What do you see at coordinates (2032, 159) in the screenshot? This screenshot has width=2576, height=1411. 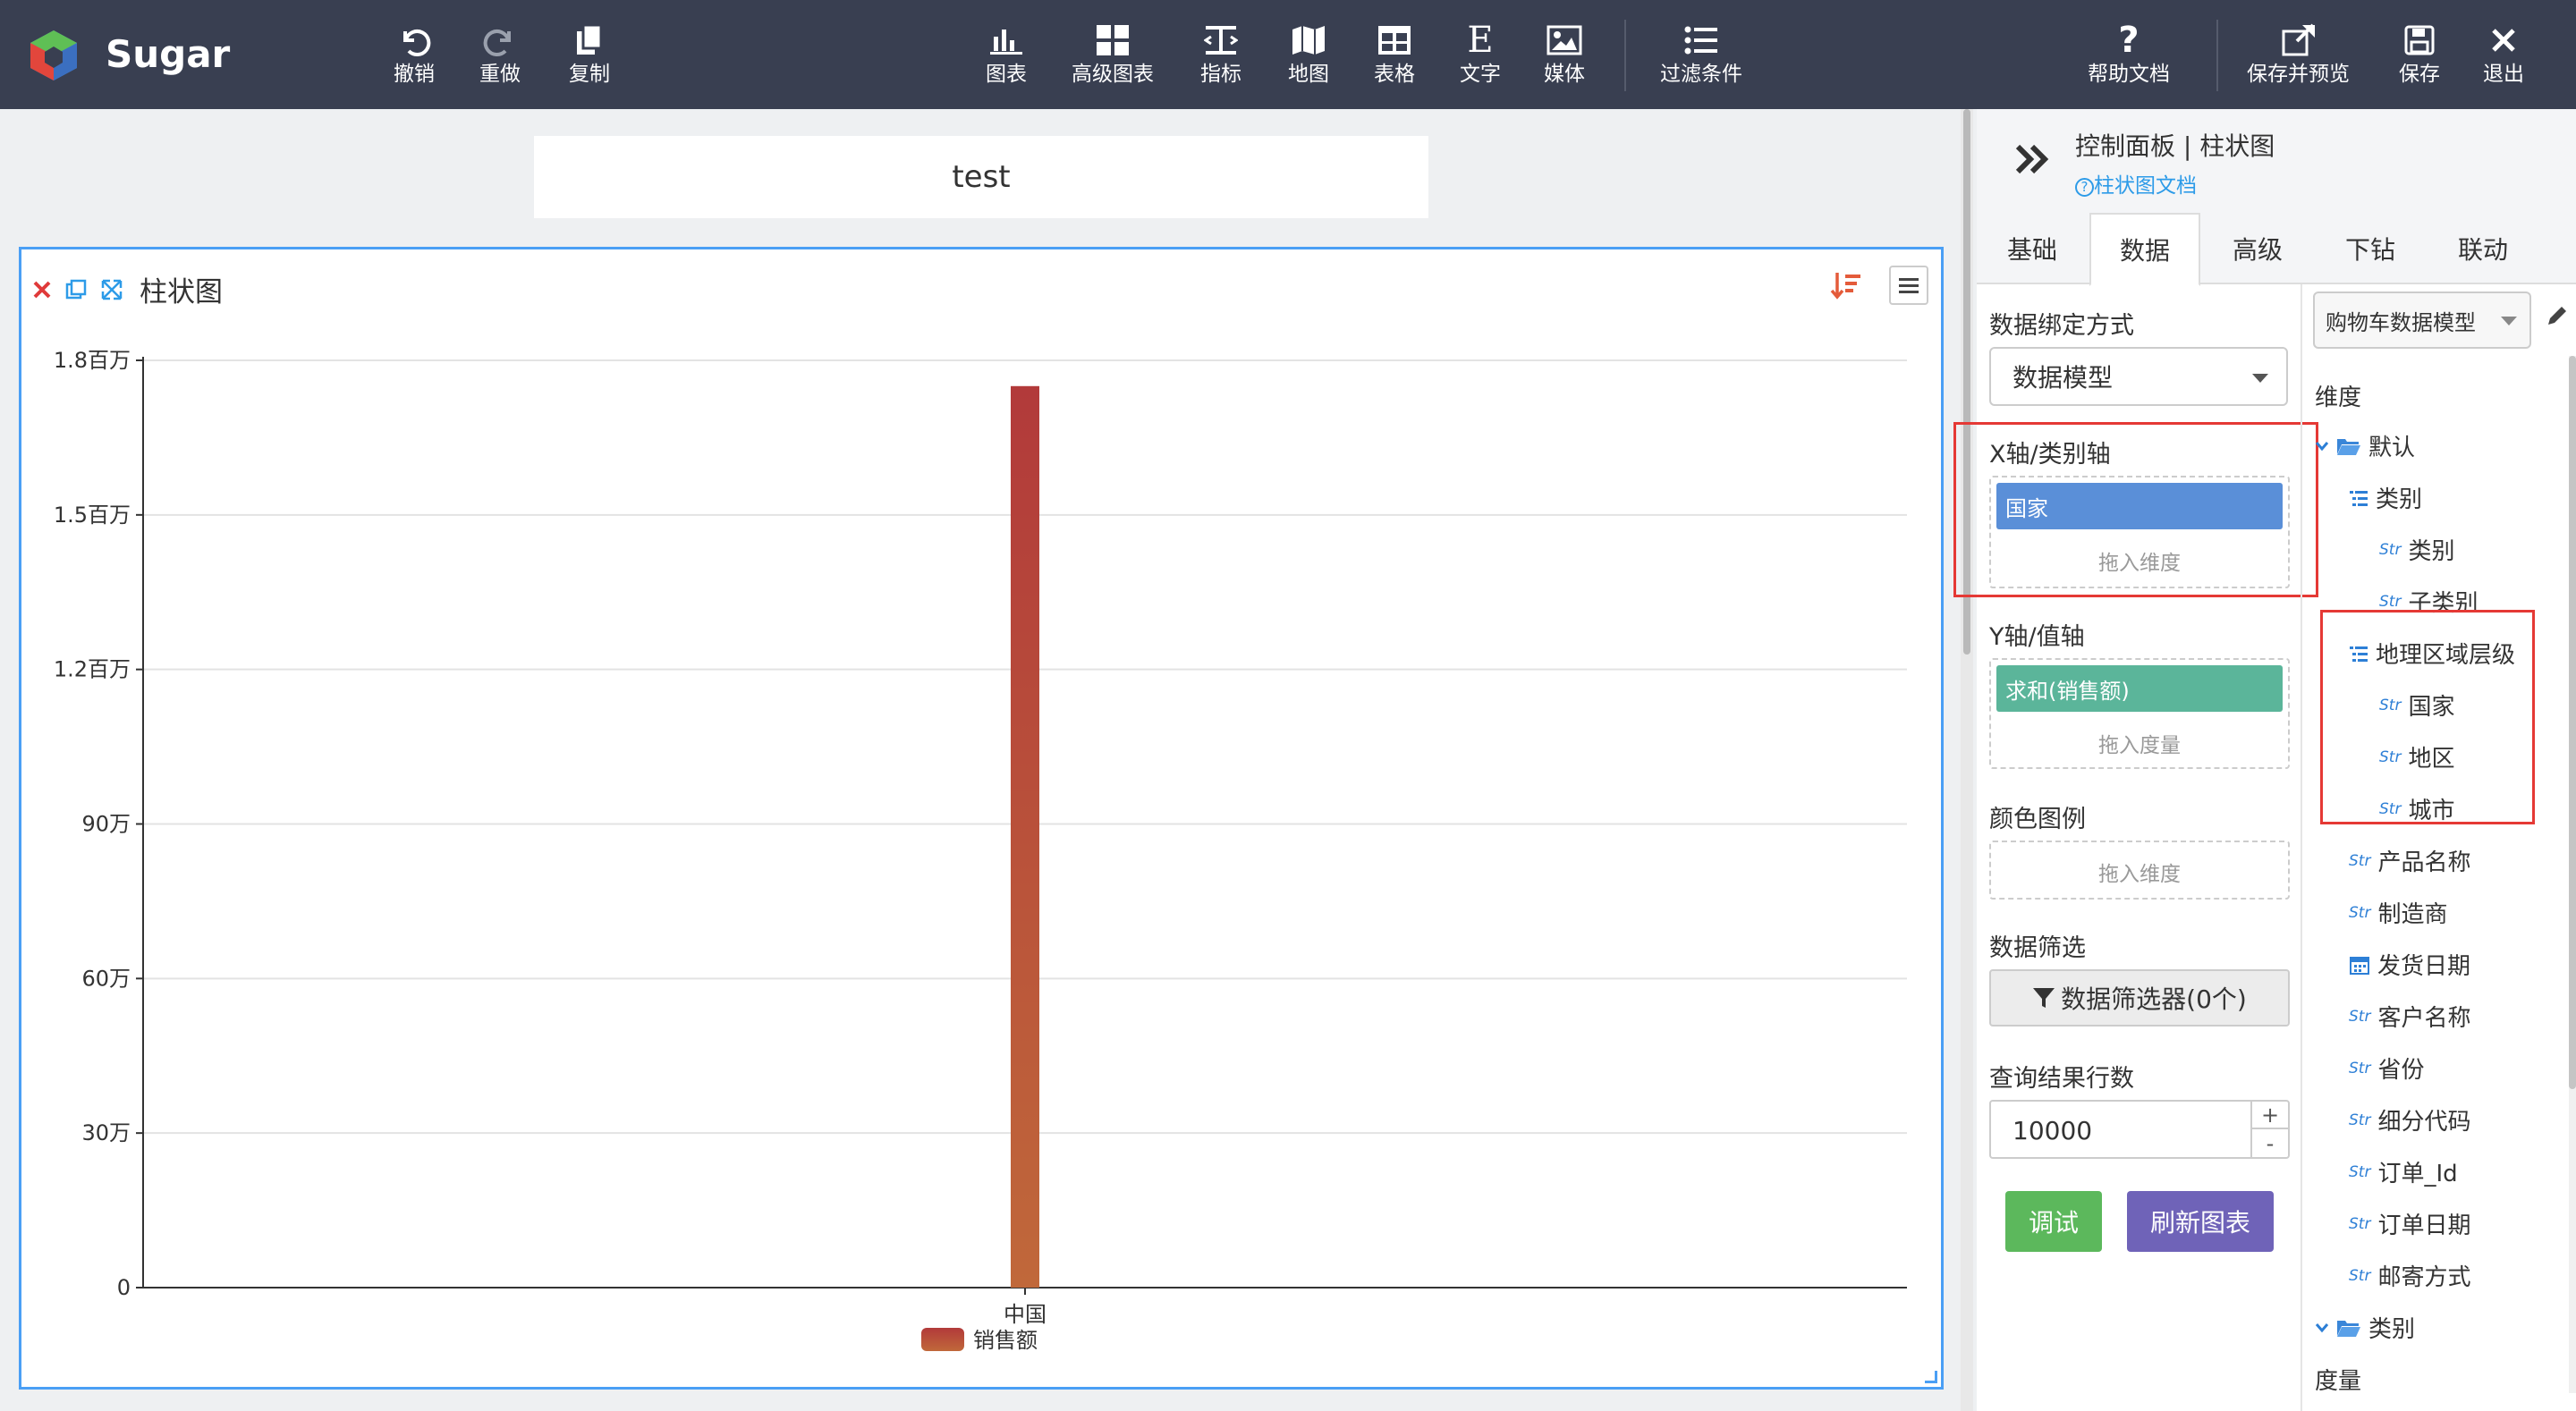 I see `double-chevron-right-icon` at bounding box center [2032, 159].